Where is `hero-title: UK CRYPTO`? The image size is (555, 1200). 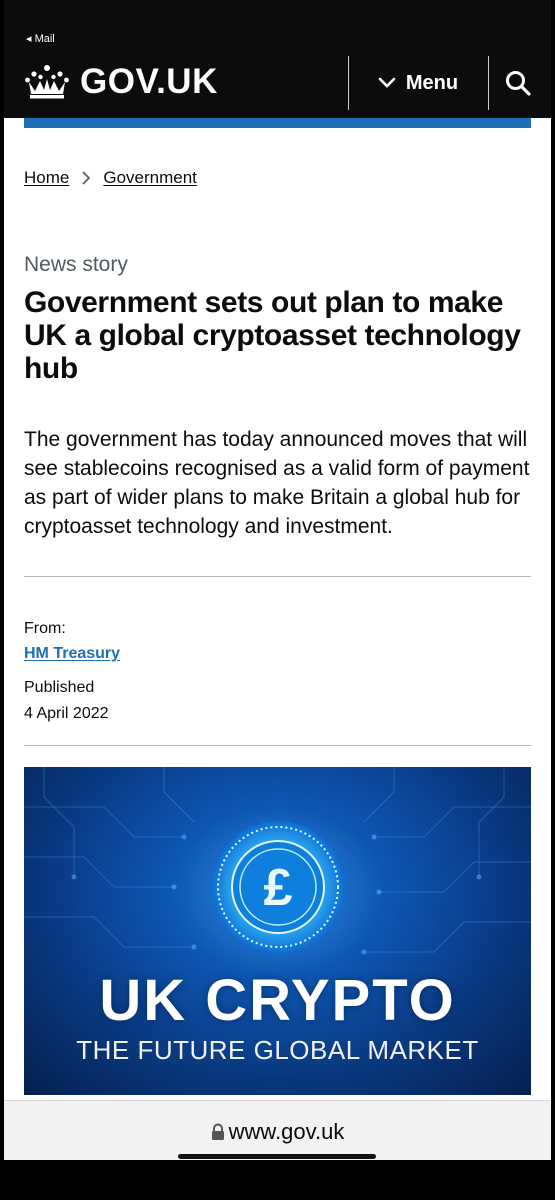
hero-title: UK CRYPTO is located at coordinates (277, 1000).